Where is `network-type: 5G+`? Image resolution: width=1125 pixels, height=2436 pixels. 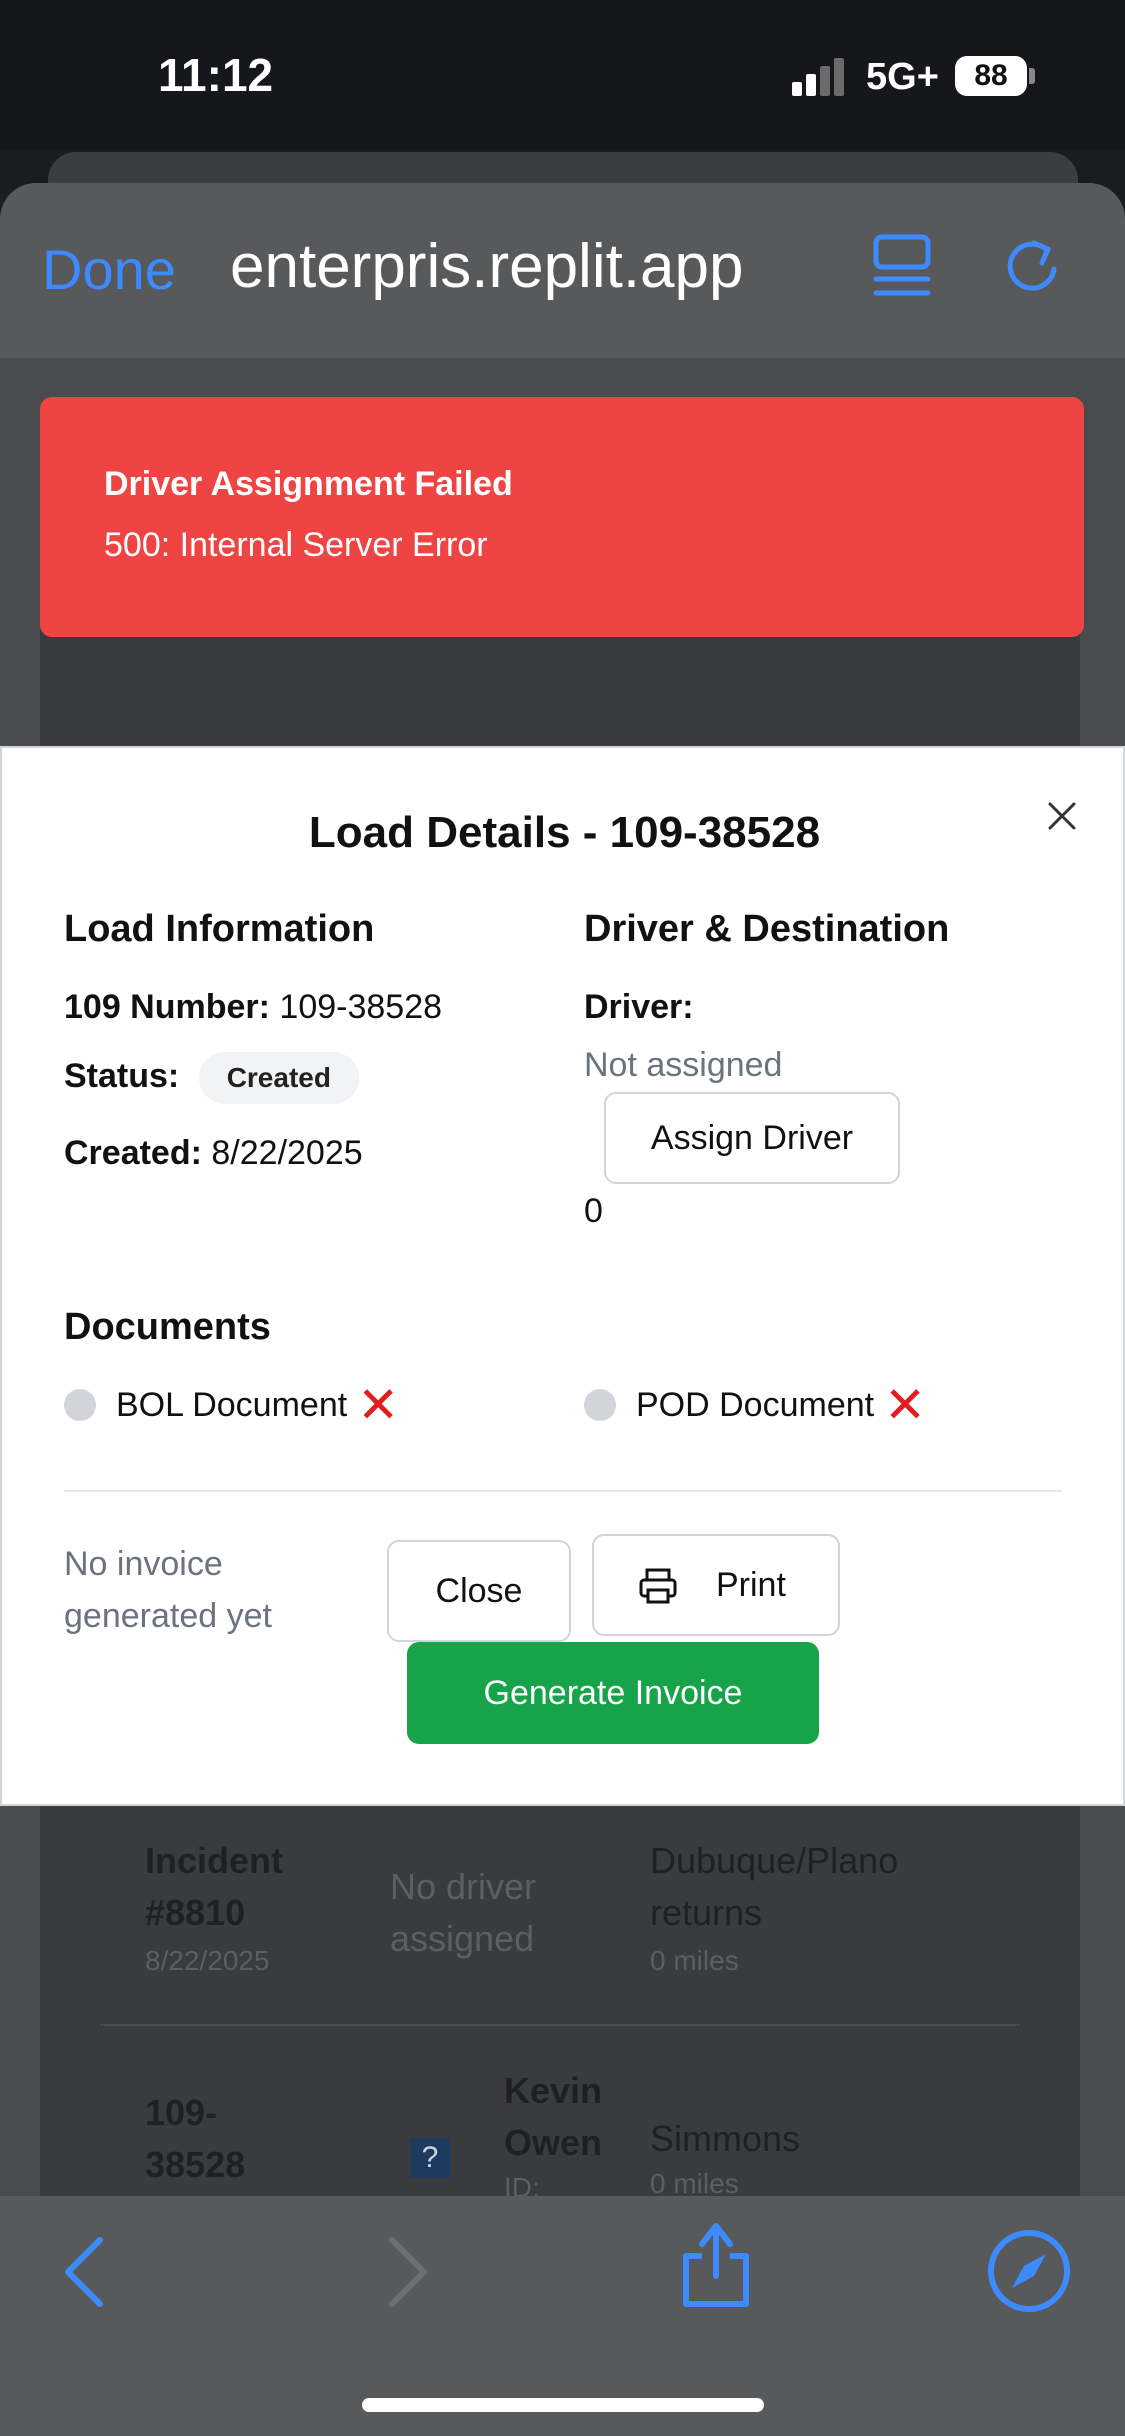 network-type: 5G+ is located at coordinates (902, 77).